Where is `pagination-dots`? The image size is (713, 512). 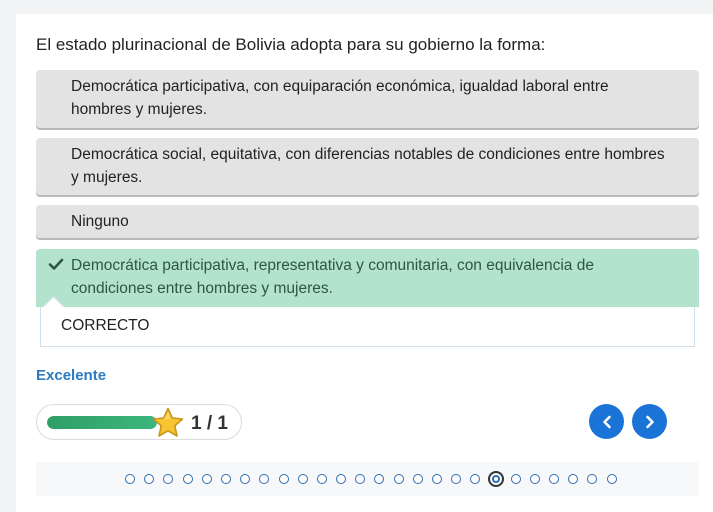 pagination-dots is located at coordinates (375, 479).